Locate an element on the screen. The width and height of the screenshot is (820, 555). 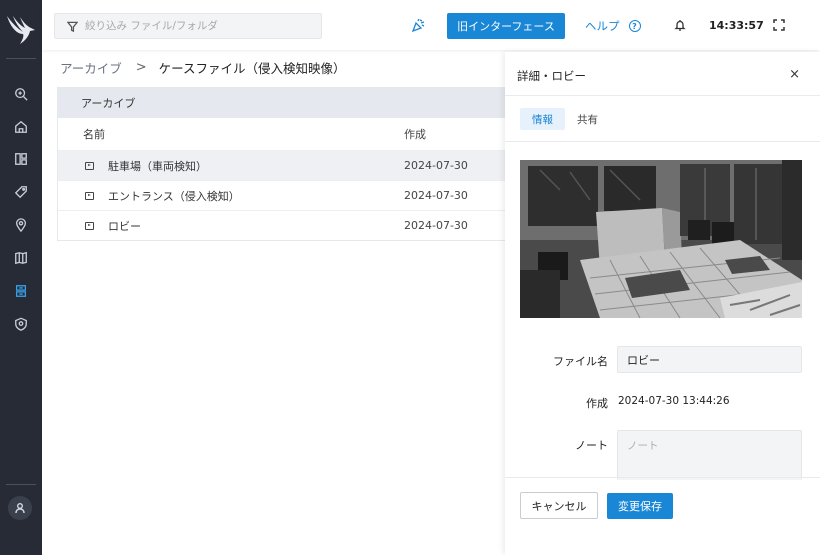
breadcrumb-root: アーカイブ is located at coordinates (91, 67).